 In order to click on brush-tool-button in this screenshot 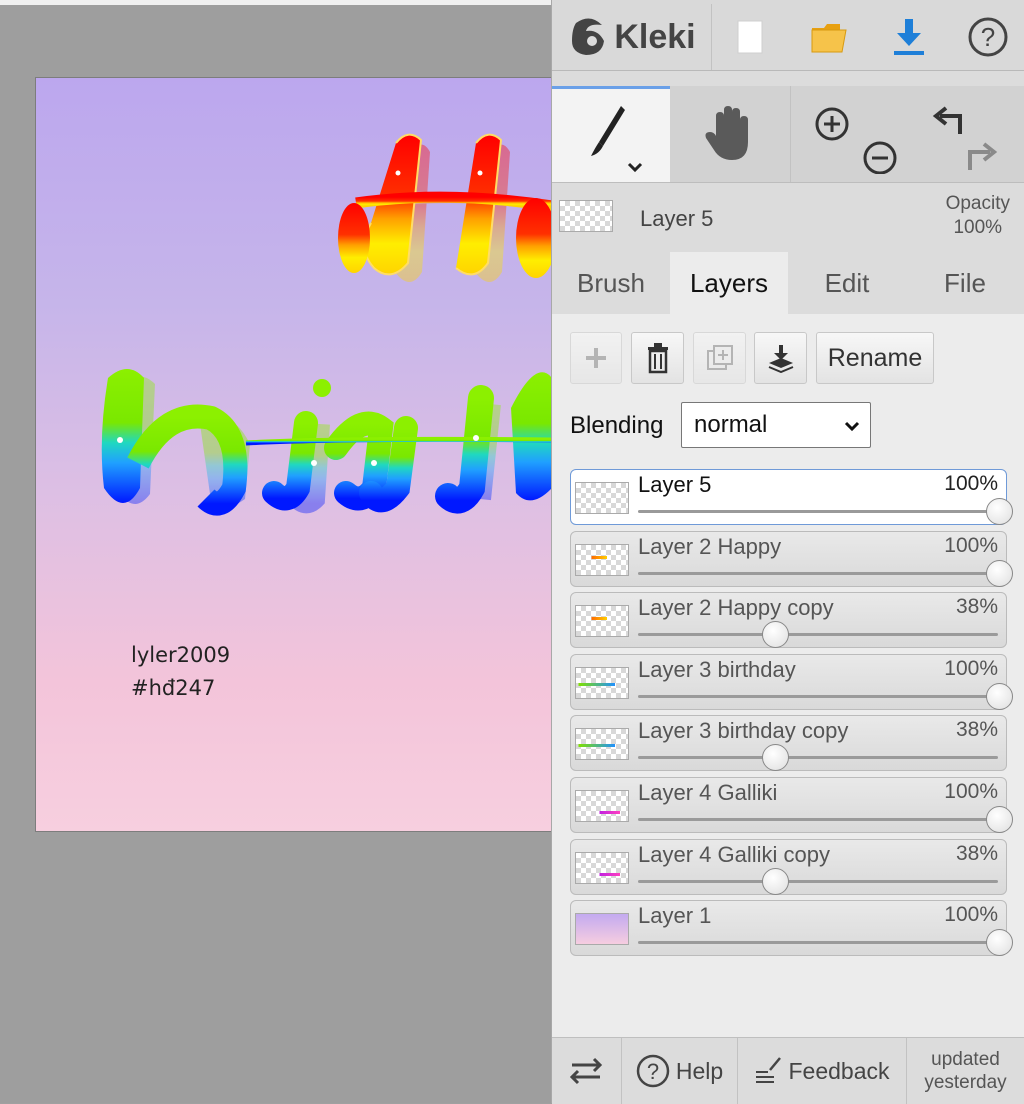, I will do `click(611, 134)`.